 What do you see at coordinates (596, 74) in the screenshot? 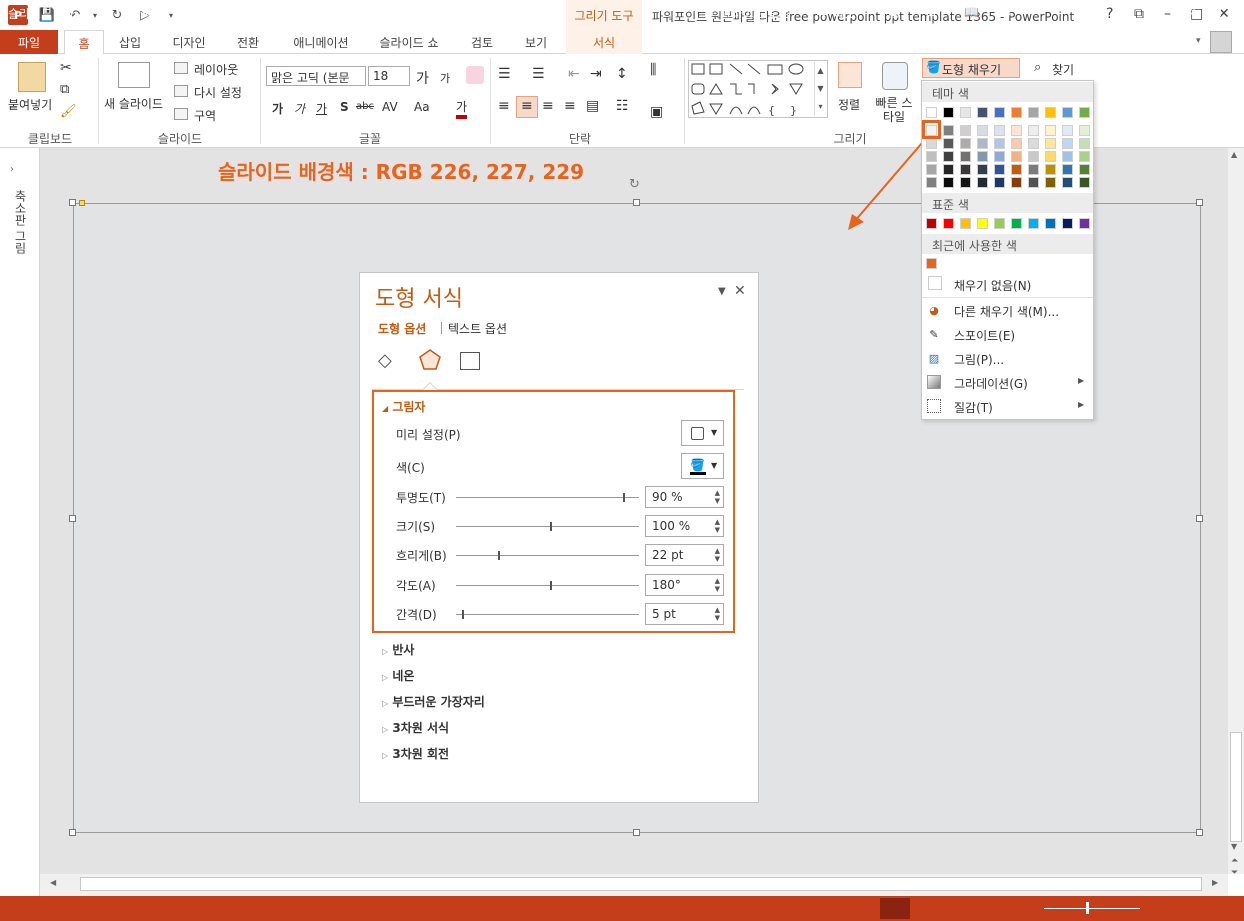
I see `increase-indent-icon: ⇥` at bounding box center [596, 74].